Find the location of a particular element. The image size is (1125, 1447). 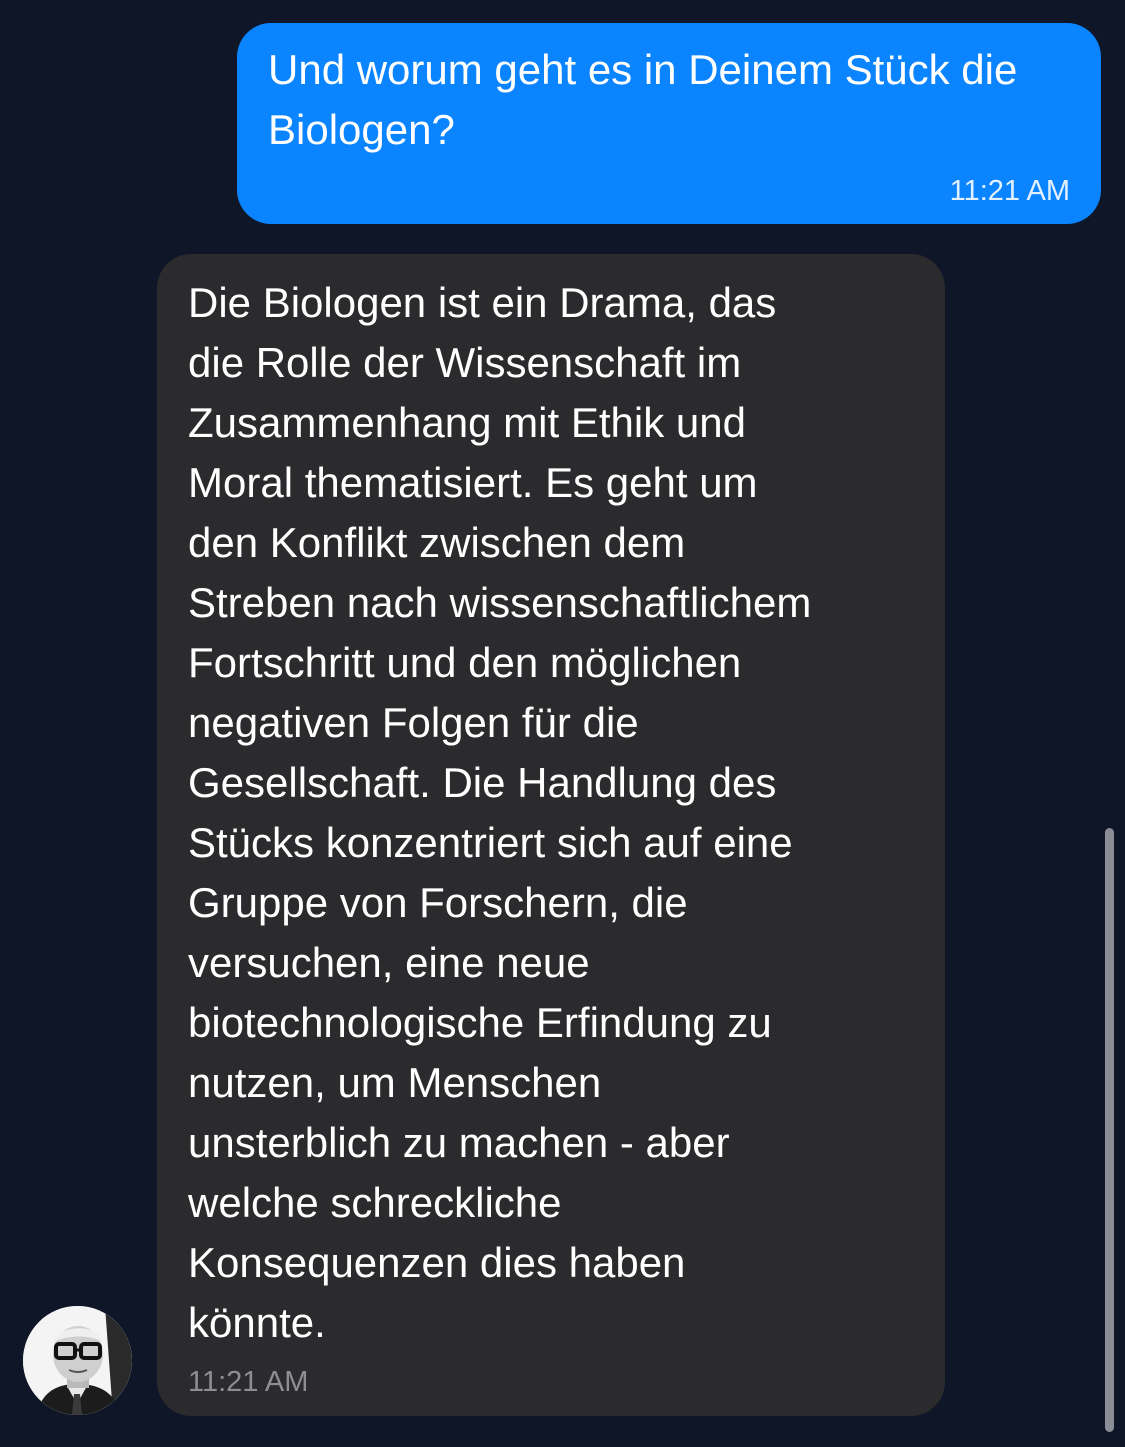

scroll-indicator is located at coordinates (1109, 1130).